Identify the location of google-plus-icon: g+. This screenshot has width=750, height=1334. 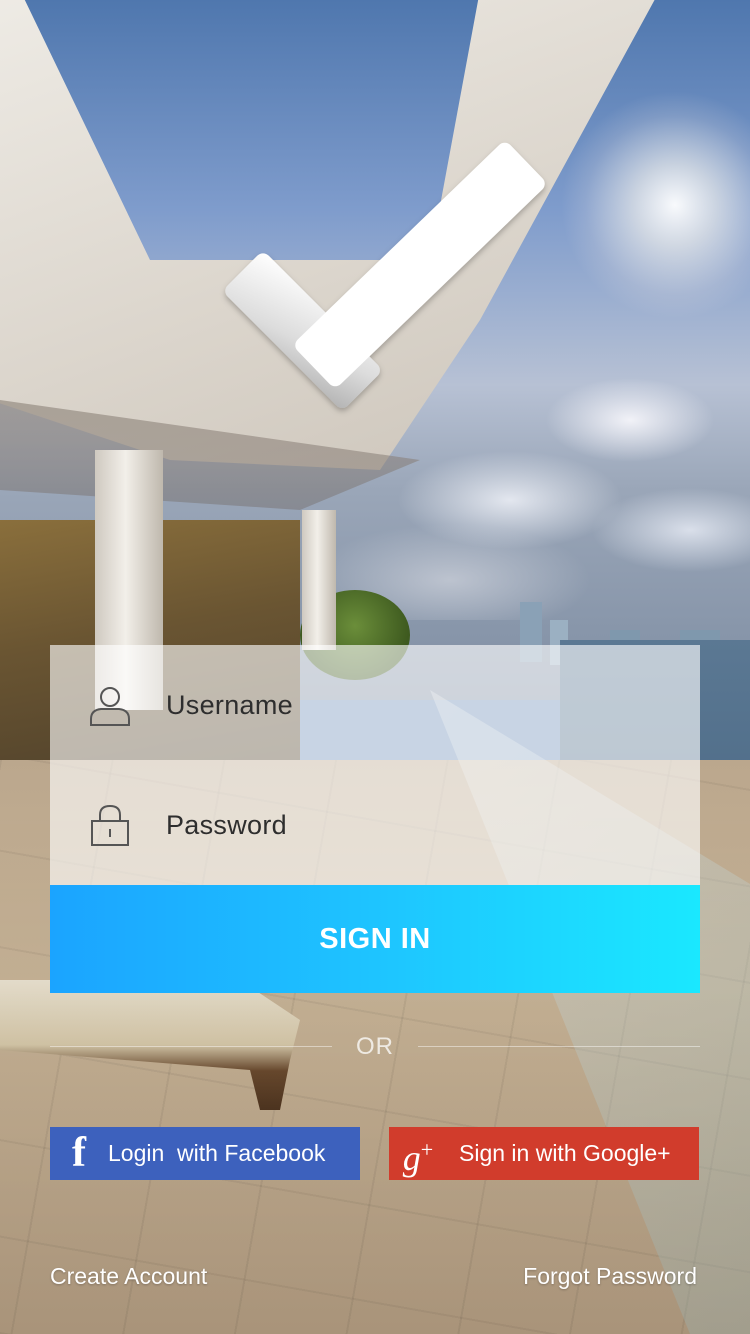
(418, 1157).